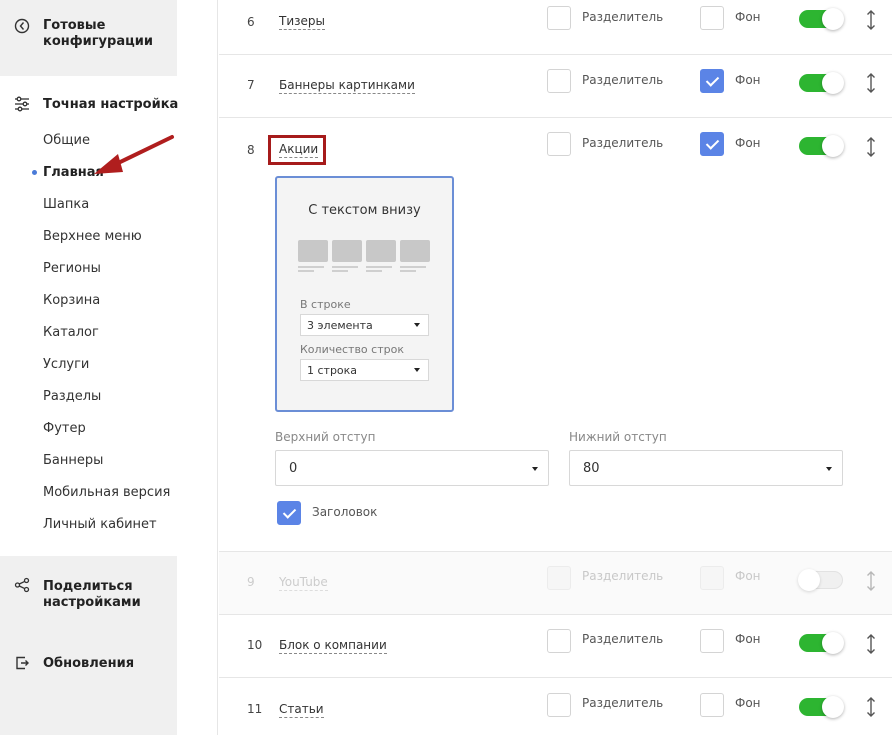 This screenshot has width=892, height=735. What do you see at coordinates (706, 468) in the screenshot?
I see `bottom-padding-select: 80` at bounding box center [706, 468].